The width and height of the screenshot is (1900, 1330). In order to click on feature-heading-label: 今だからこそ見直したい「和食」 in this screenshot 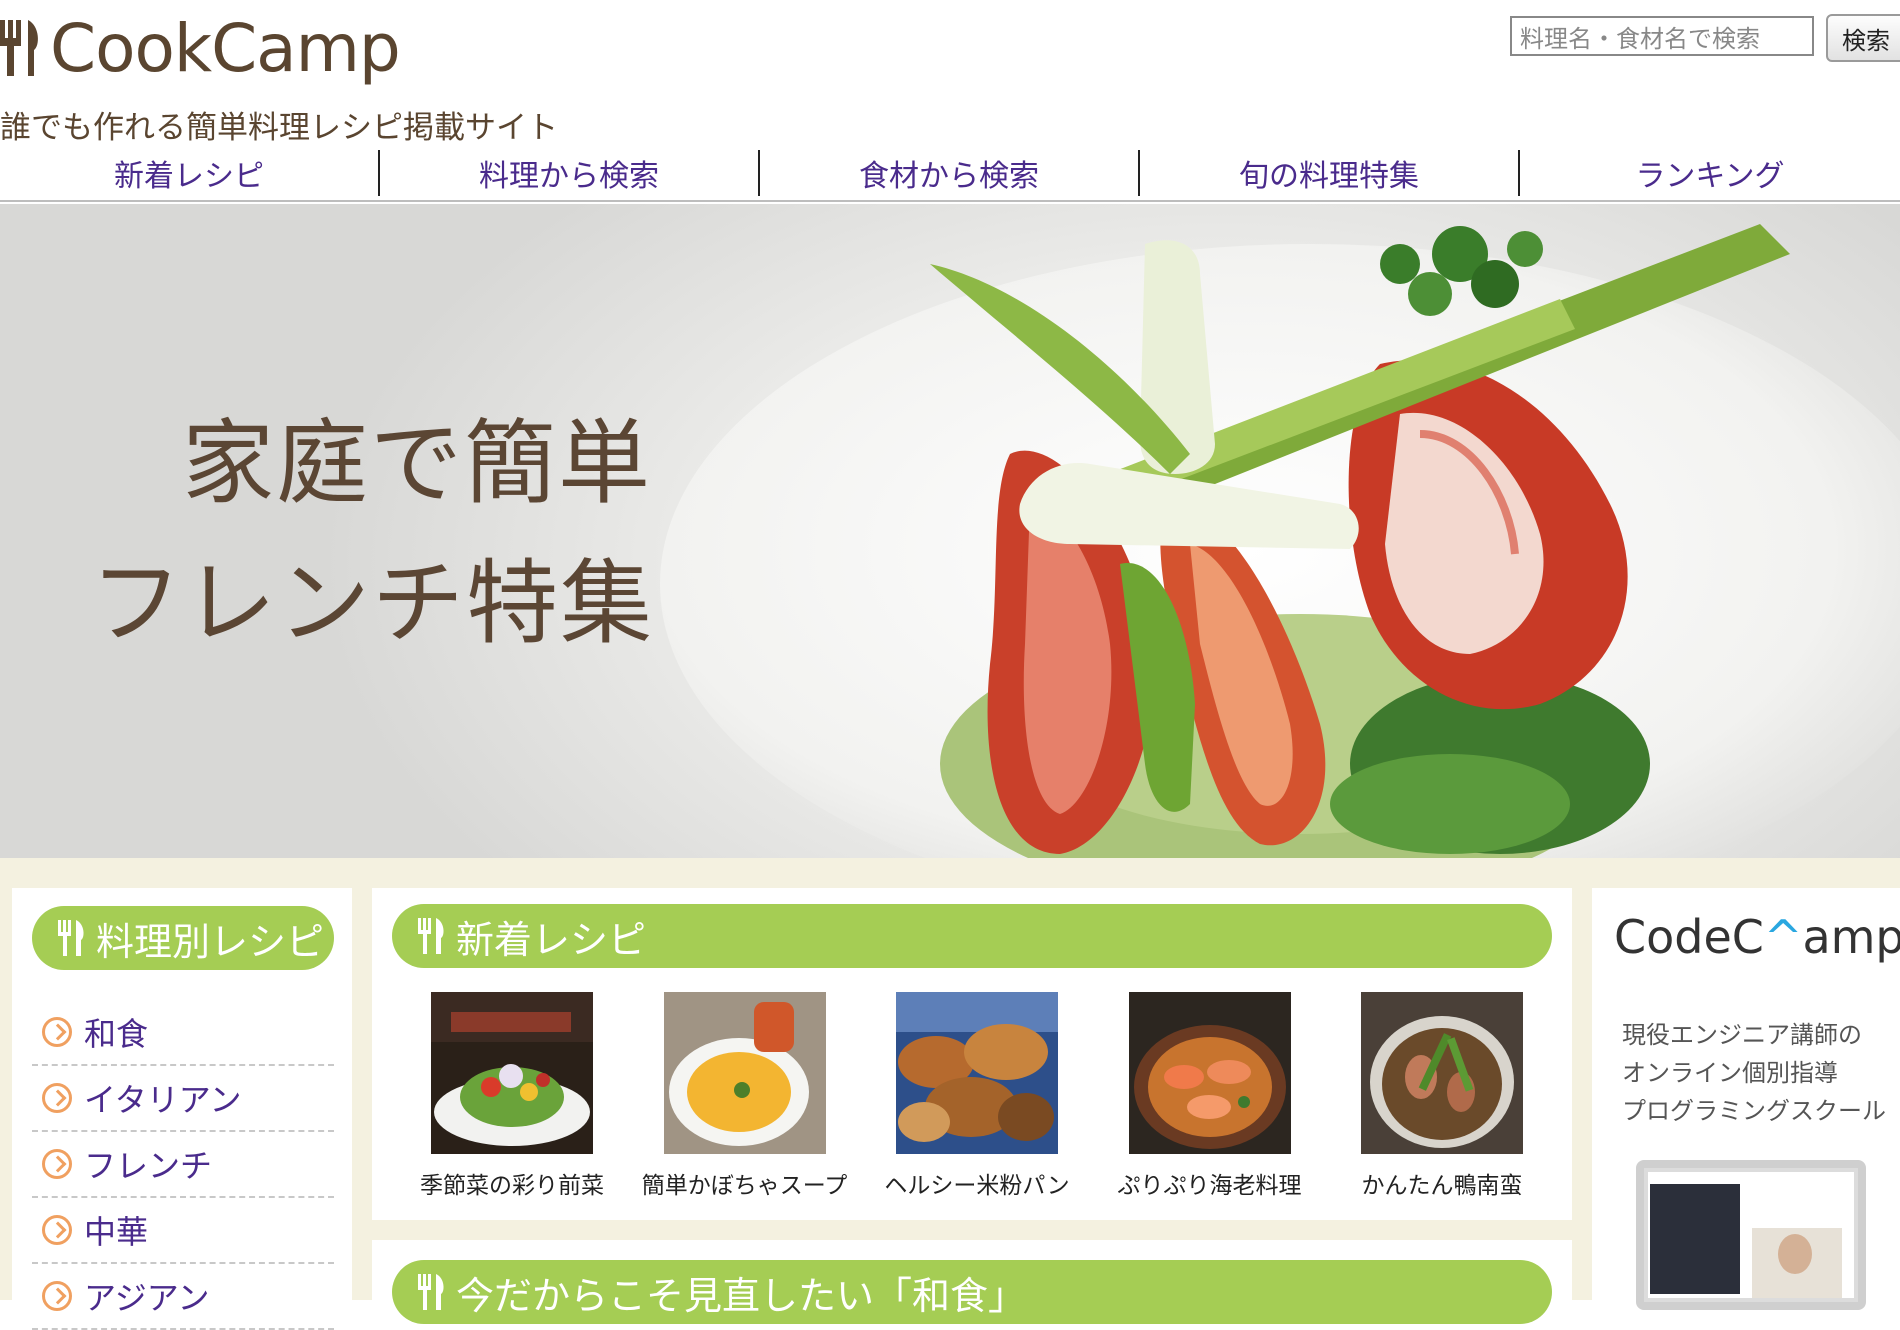, I will do `click(741, 1295)`.